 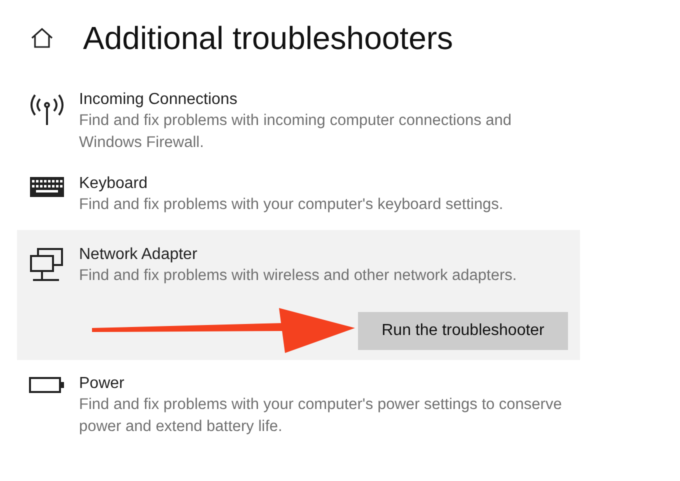 I want to click on keyboard-icon, so click(x=47, y=187).